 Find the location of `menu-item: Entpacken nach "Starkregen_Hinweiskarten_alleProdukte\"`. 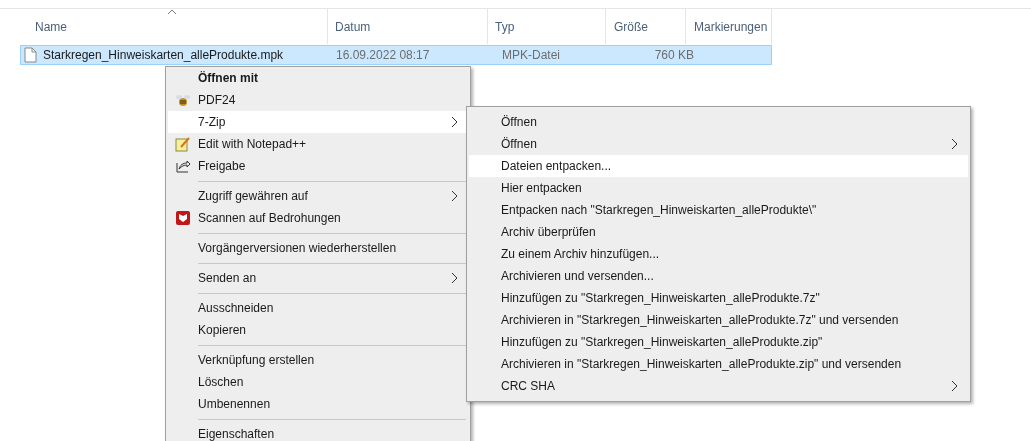

menu-item: Entpacken nach "Starkregen_Hinweiskarten_alleProdukte\" is located at coordinates (718, 210).